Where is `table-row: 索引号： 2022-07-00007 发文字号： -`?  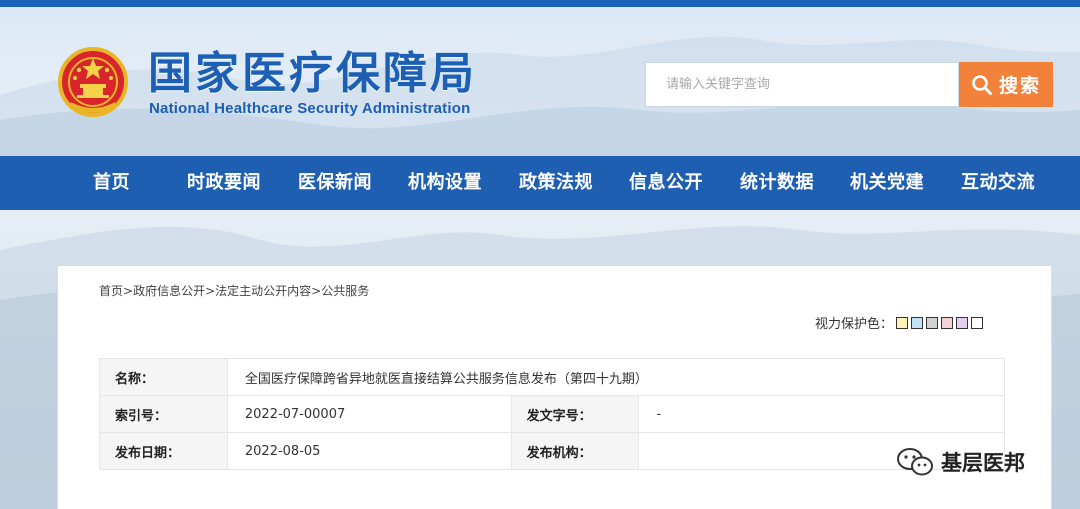 table-row: 索引号： 2022-07-00007 发文字号： - is located at coordinates (552, 414).